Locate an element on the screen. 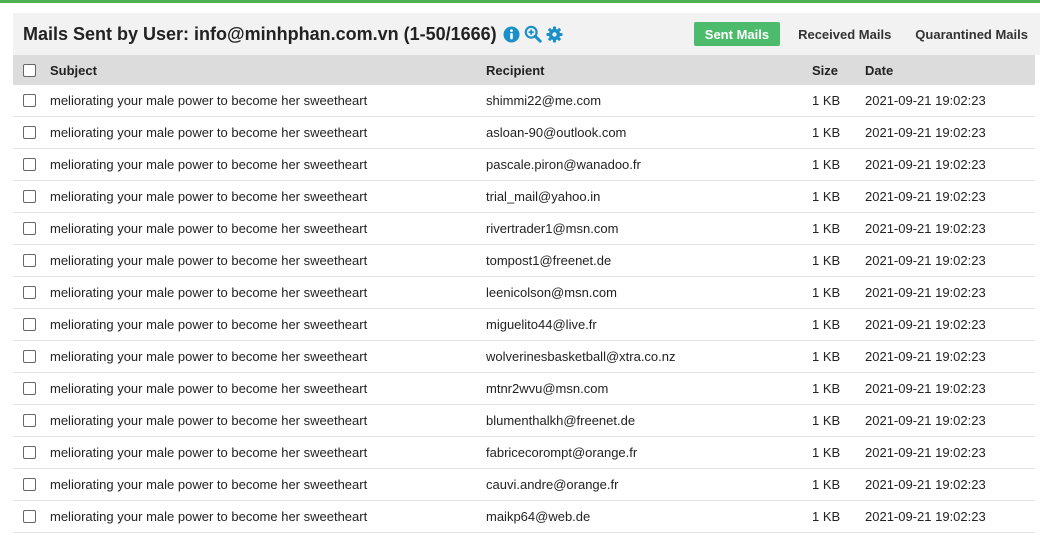 The image size is (1040, 541). tab-quarantined-mails: Quarantined Mails is located at coordinates (971, 34).